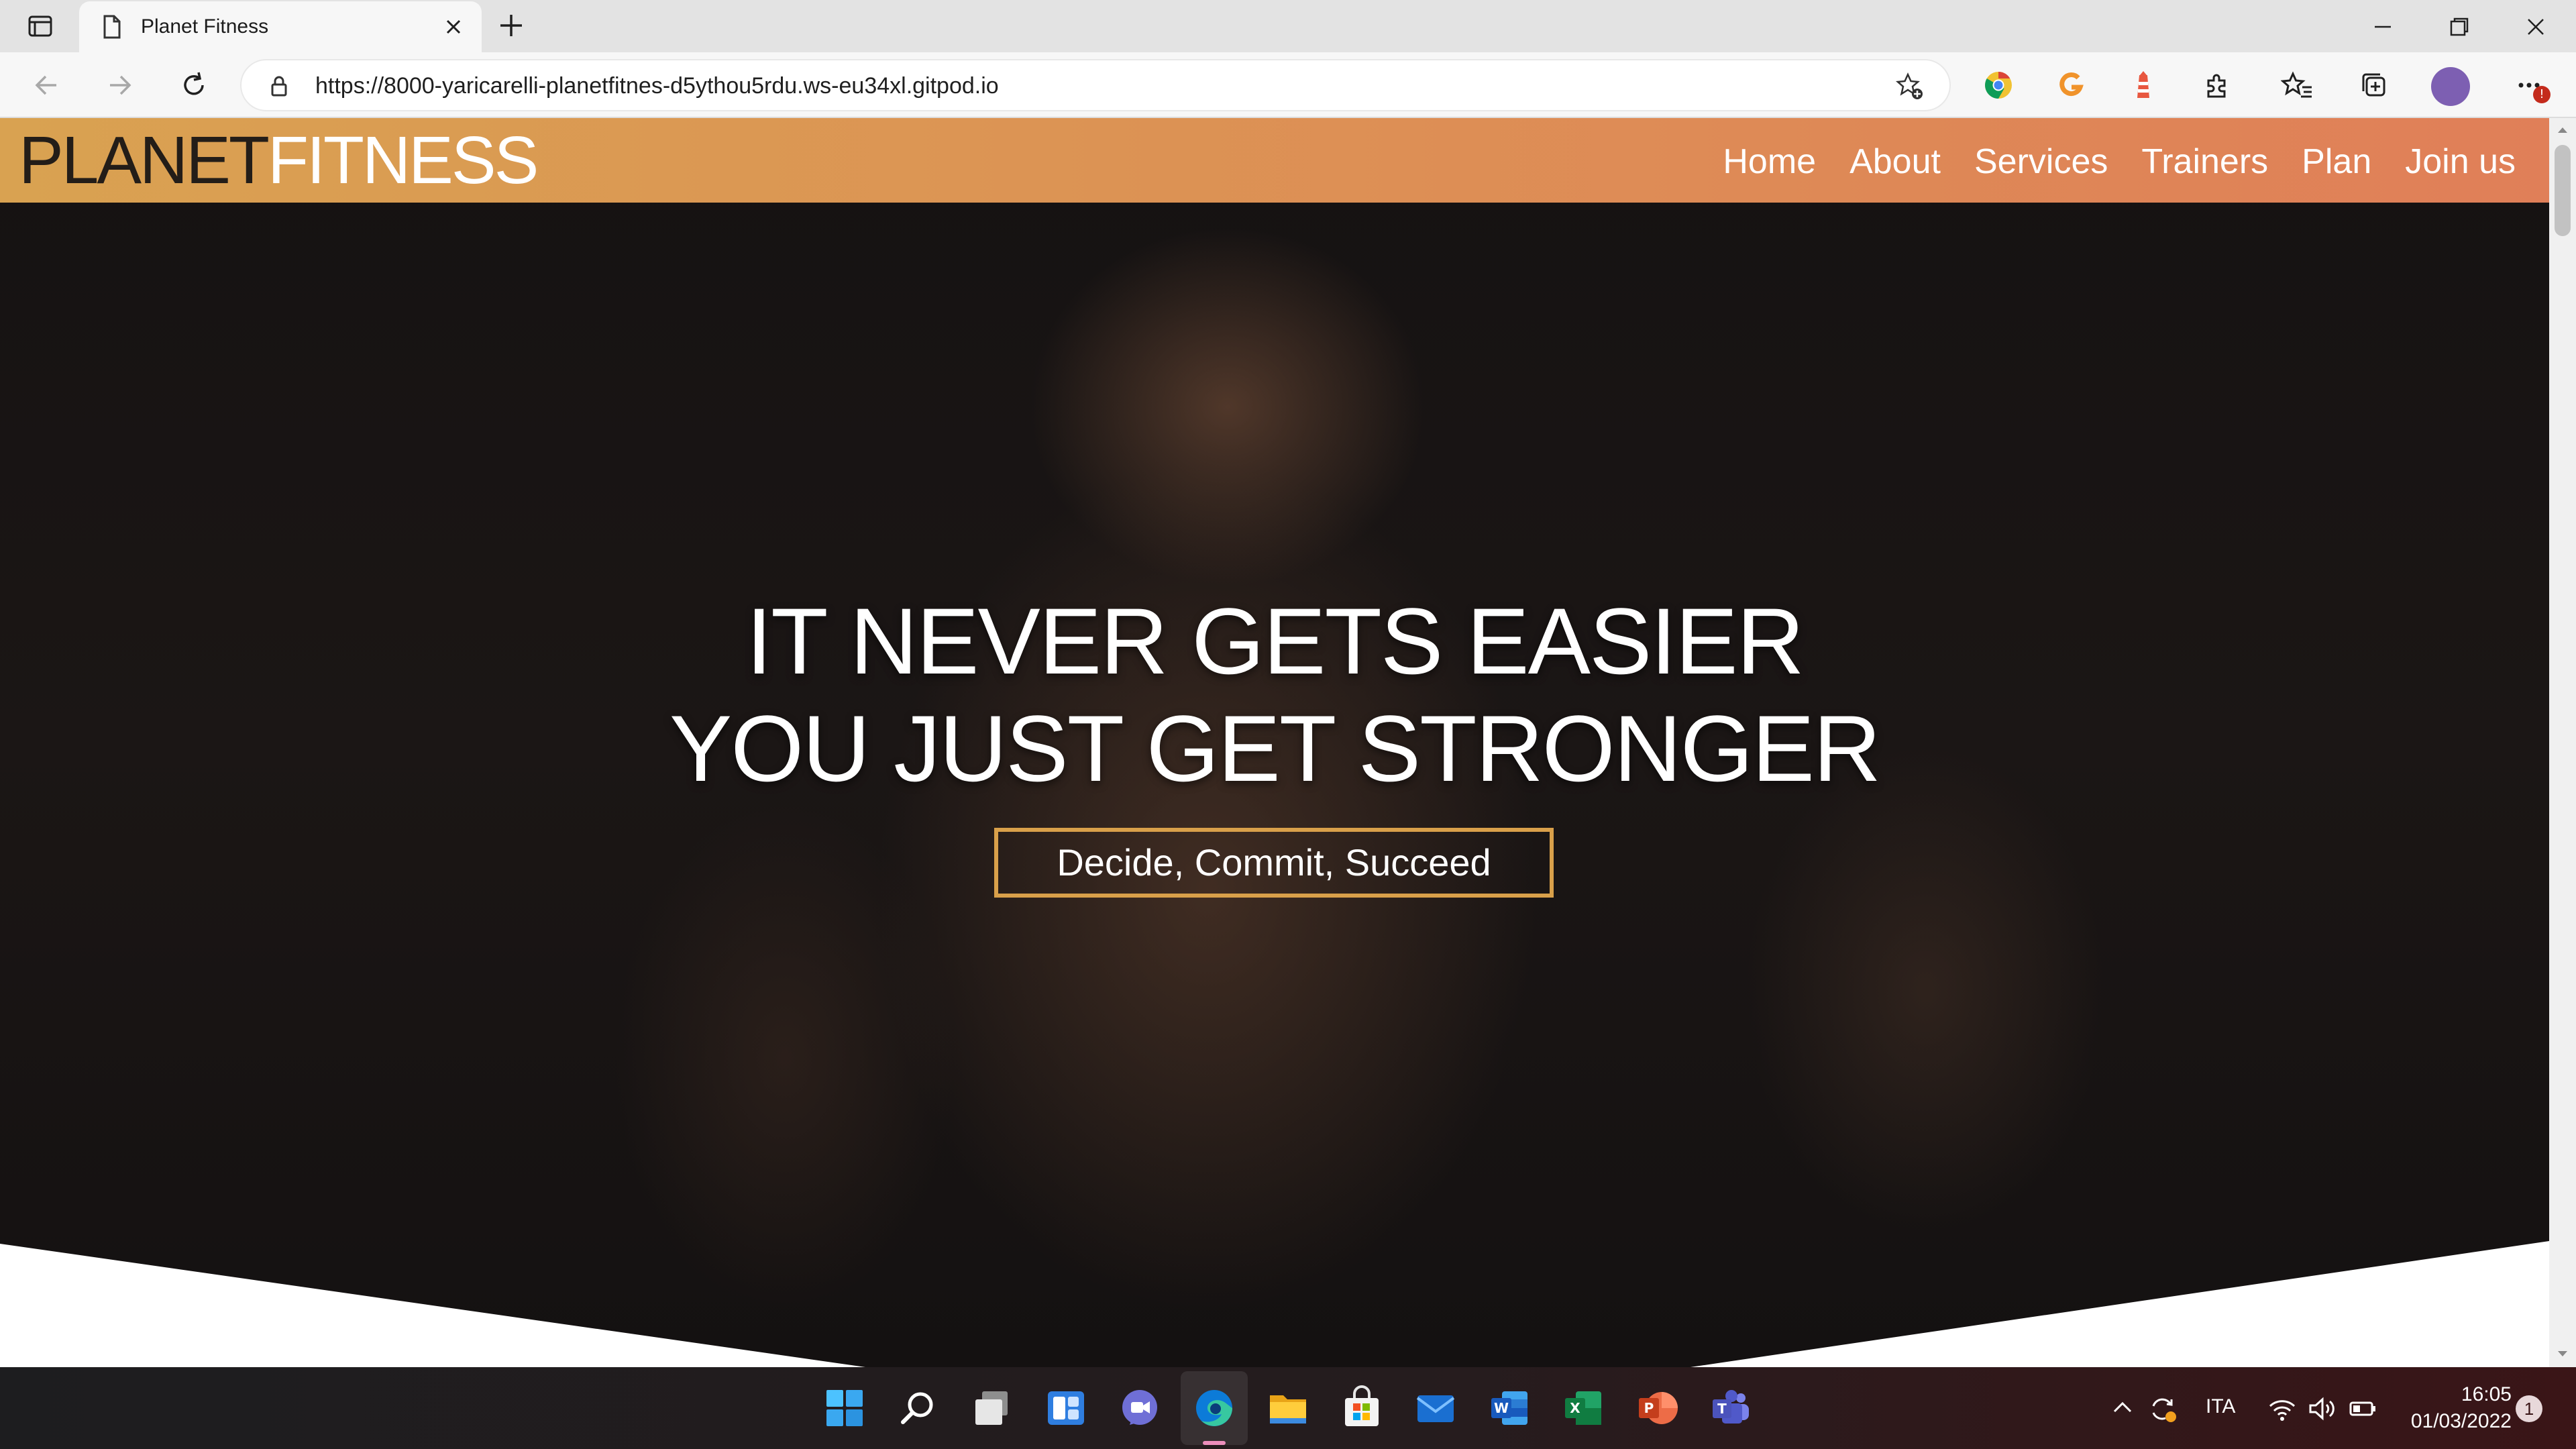 The image size is (2576, 1449). What do you see at coordinates (2363, 1409) in the screenshot?
I see `battery-icon` at bounding box center [2363, 1409].